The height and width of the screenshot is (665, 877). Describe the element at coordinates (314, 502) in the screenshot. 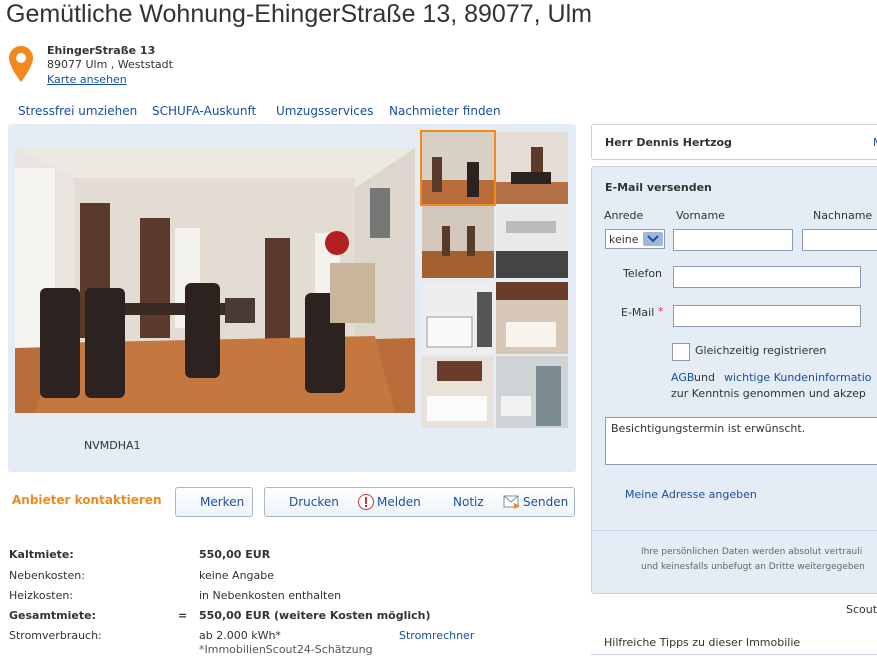

I see `drucken-button: Drucken` at that location.